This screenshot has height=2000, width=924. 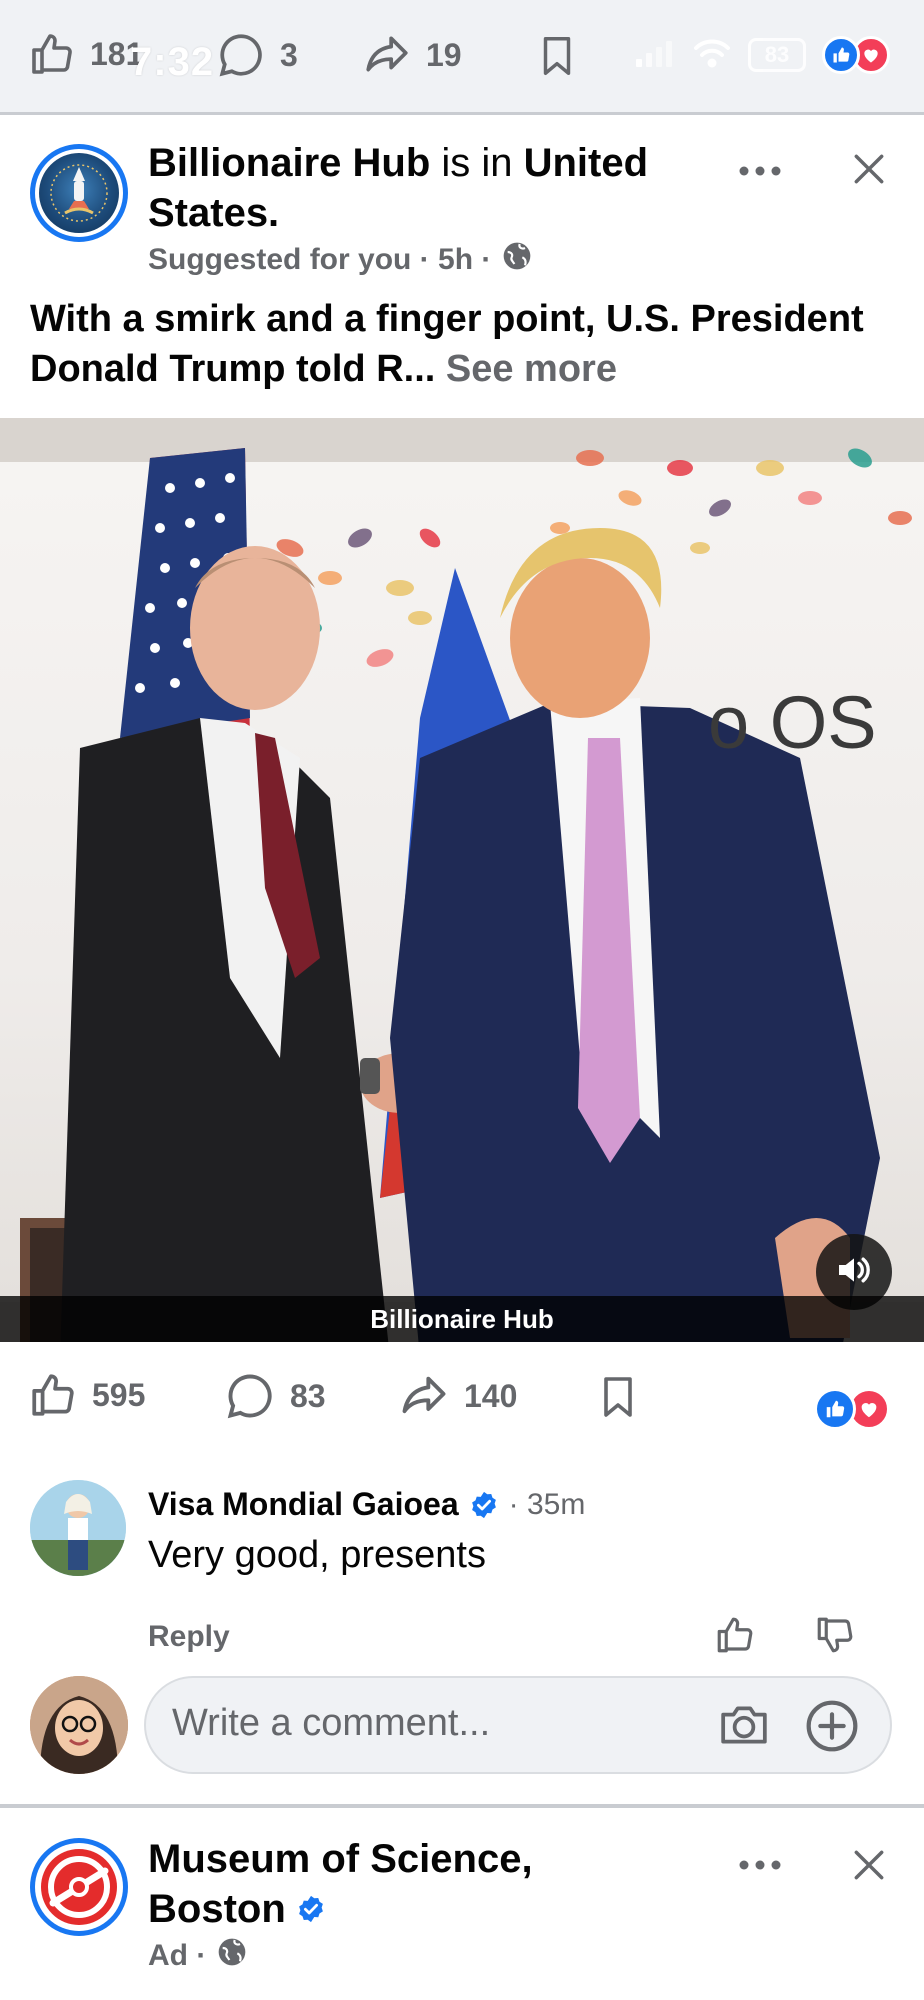 I want to click on museum-logo, so click(x=79, y=1887).